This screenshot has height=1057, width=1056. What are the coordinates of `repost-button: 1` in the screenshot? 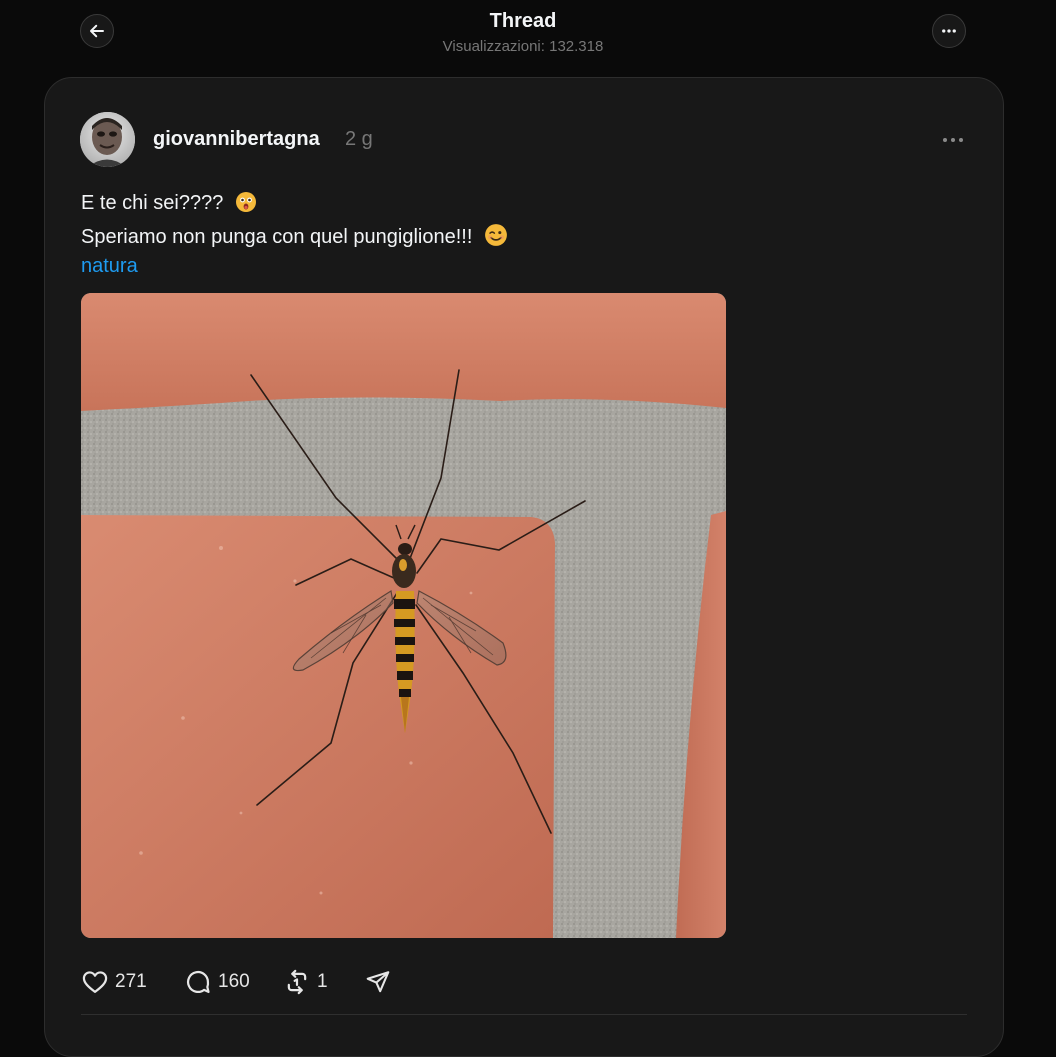 It's located at (305, 982).